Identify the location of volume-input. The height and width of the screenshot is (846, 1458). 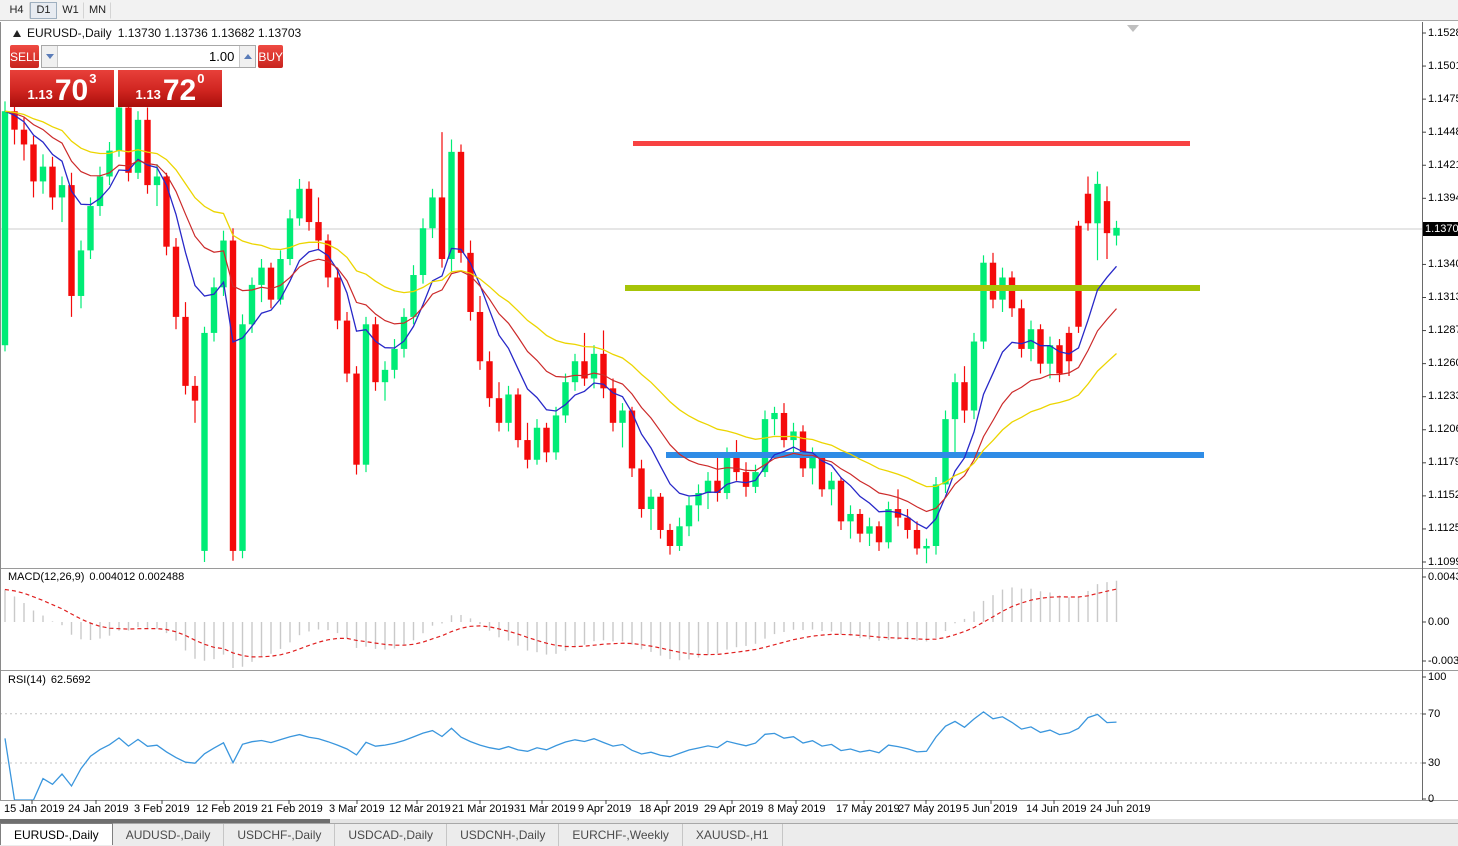
(149, 56).